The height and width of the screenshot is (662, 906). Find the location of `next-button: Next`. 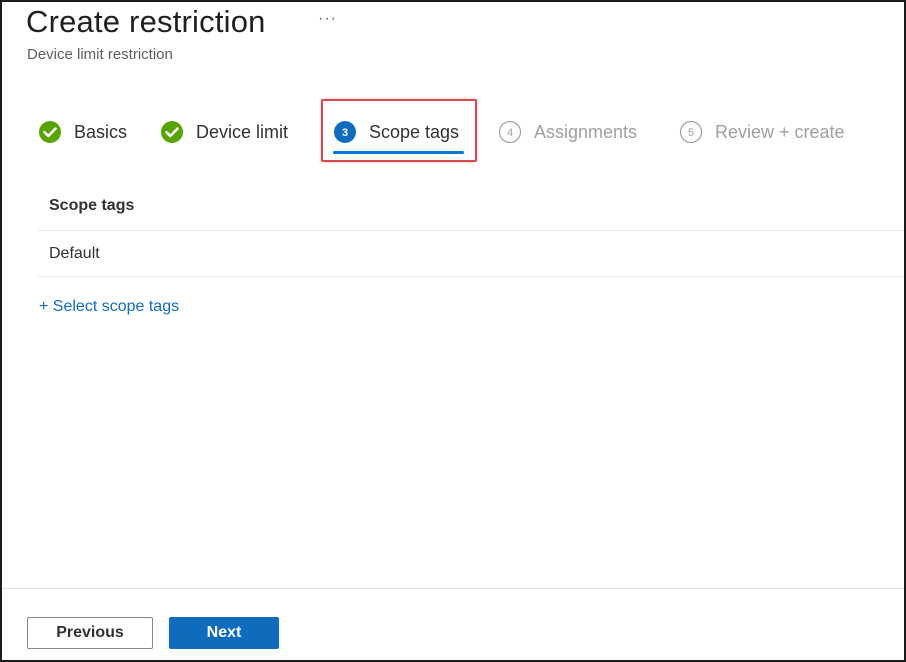

next-button: Next is located at coordinates (224, 633).